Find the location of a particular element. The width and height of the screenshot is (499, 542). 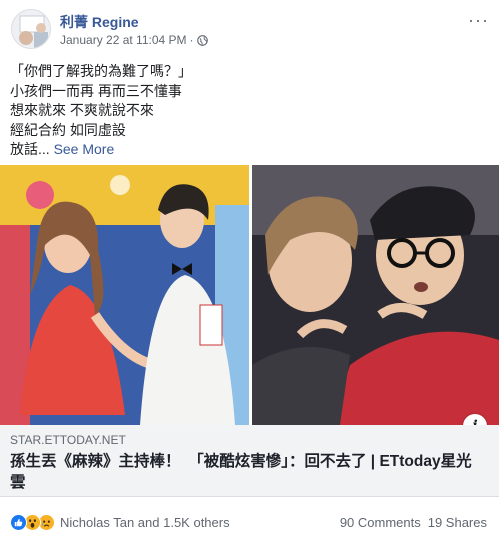

post-timestamp: January 22 at 11:04 PM is located at coordinates (123, 40).